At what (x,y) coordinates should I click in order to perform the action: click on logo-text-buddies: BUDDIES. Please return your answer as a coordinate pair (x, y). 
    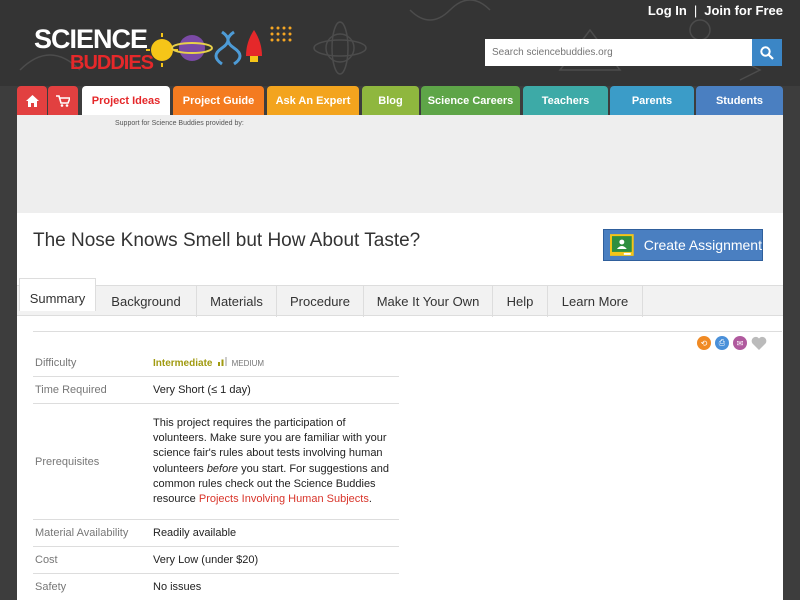
    Looking at the image, I should click on (112, 63).